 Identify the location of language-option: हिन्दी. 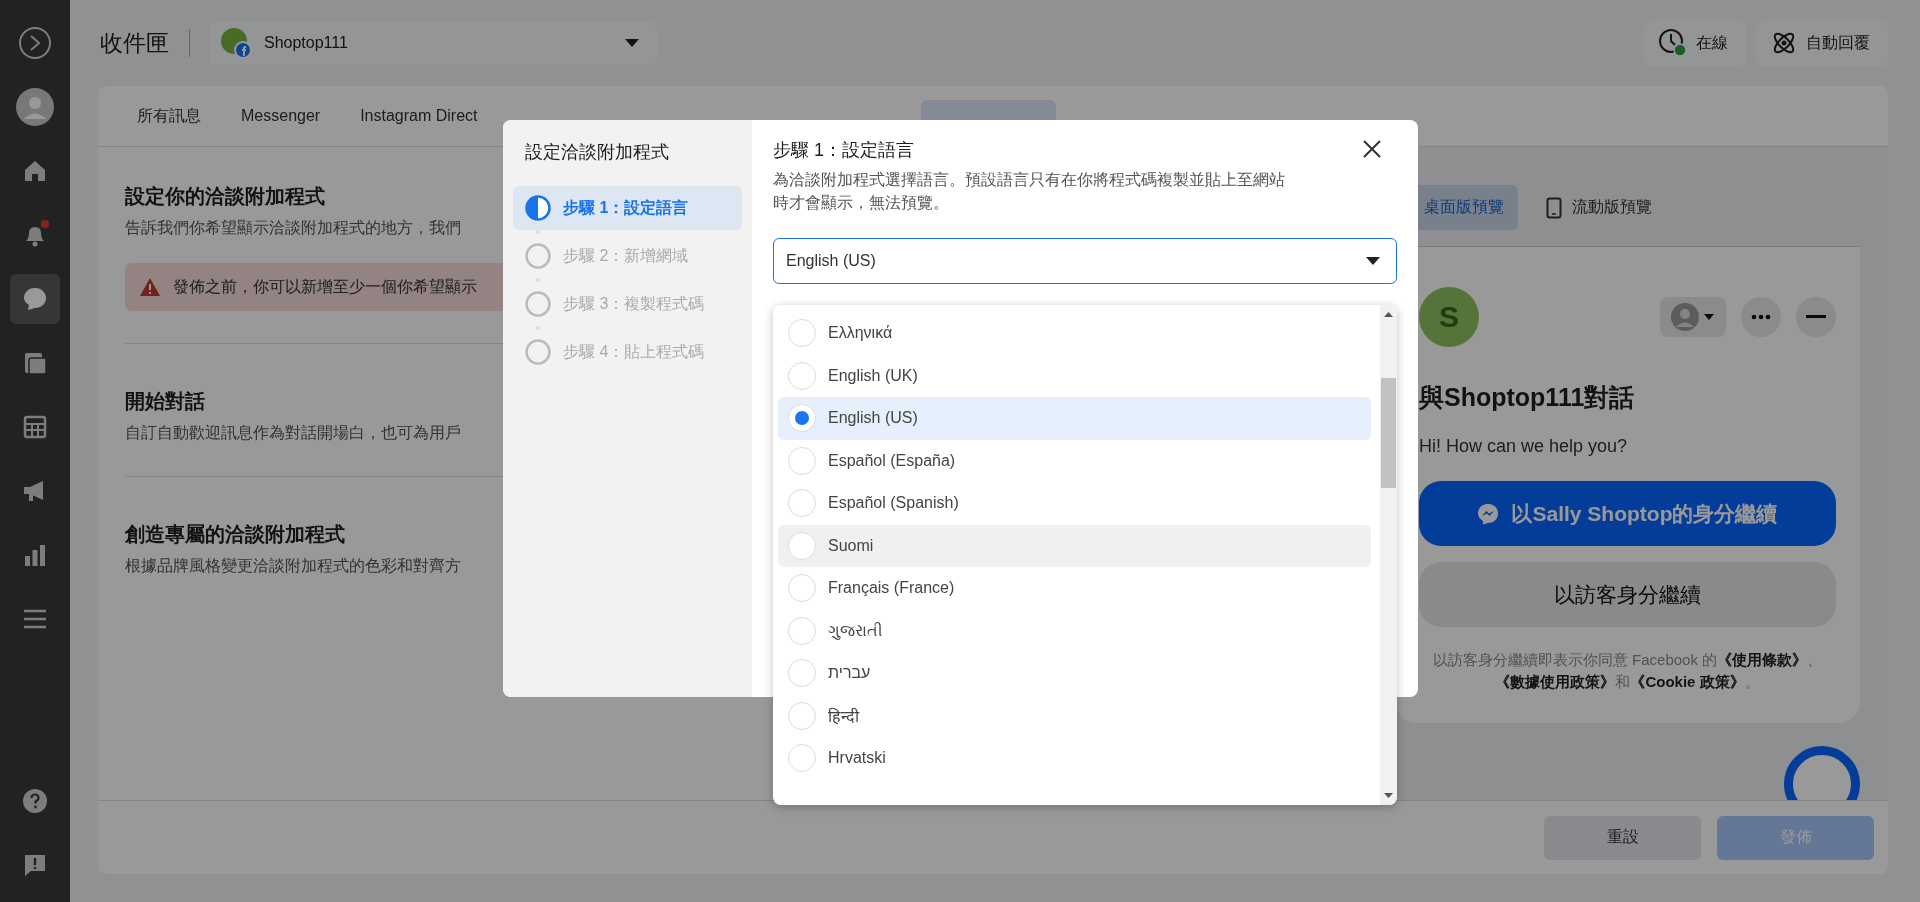
(1074, 715).